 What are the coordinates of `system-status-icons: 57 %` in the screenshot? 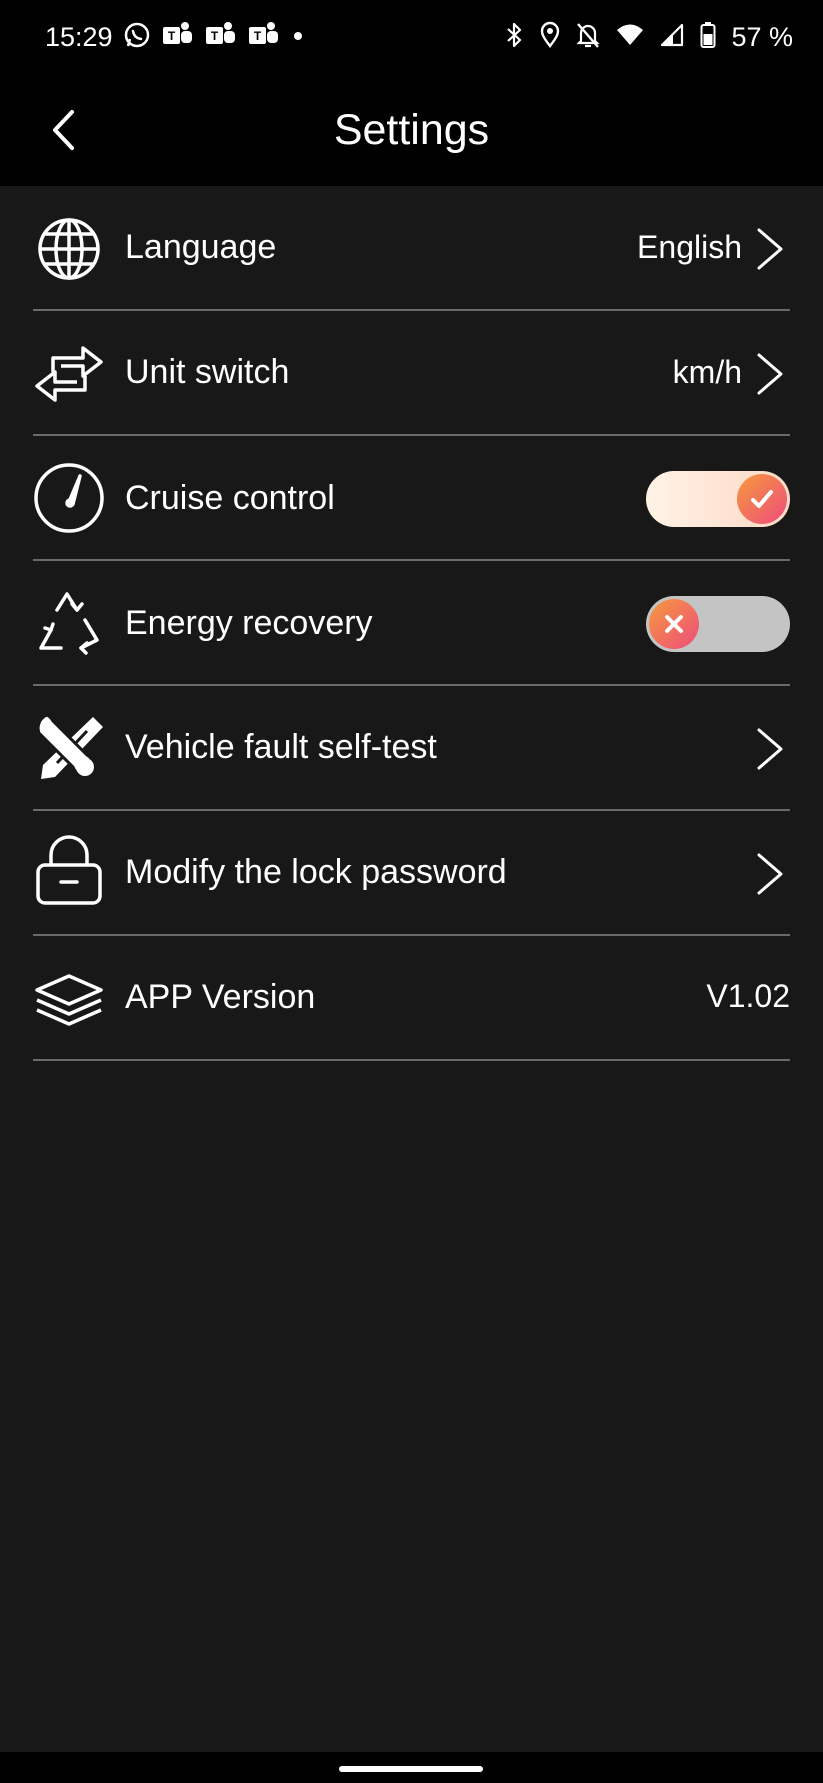 It's located at (648, 37).